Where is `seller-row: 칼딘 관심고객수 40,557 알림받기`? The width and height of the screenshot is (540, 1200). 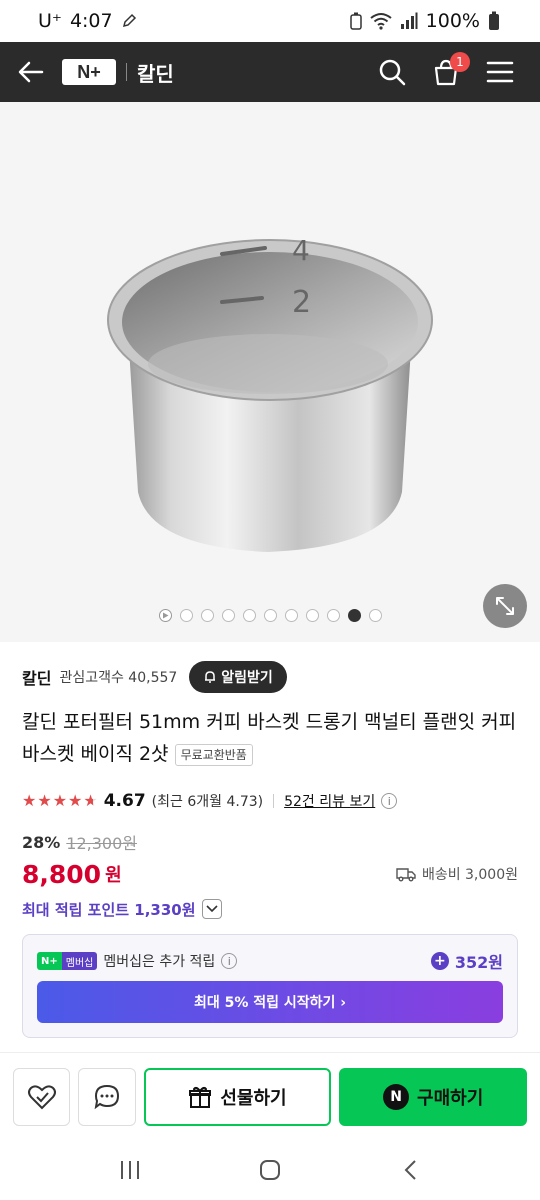 seller-row: 칼딘 관심고객수 40,557 알림받기 is located at coordinates (270, 677).